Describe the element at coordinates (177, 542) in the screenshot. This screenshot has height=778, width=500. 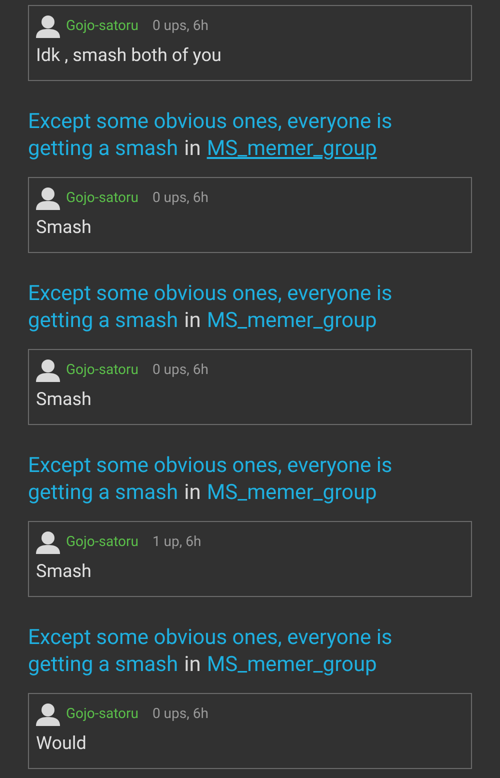
I see `comment-meta: 1 up, 6h` at that location.